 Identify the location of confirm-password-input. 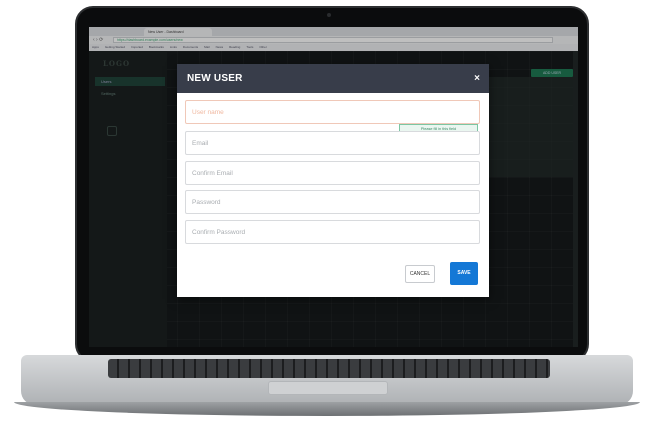
(332, 232).